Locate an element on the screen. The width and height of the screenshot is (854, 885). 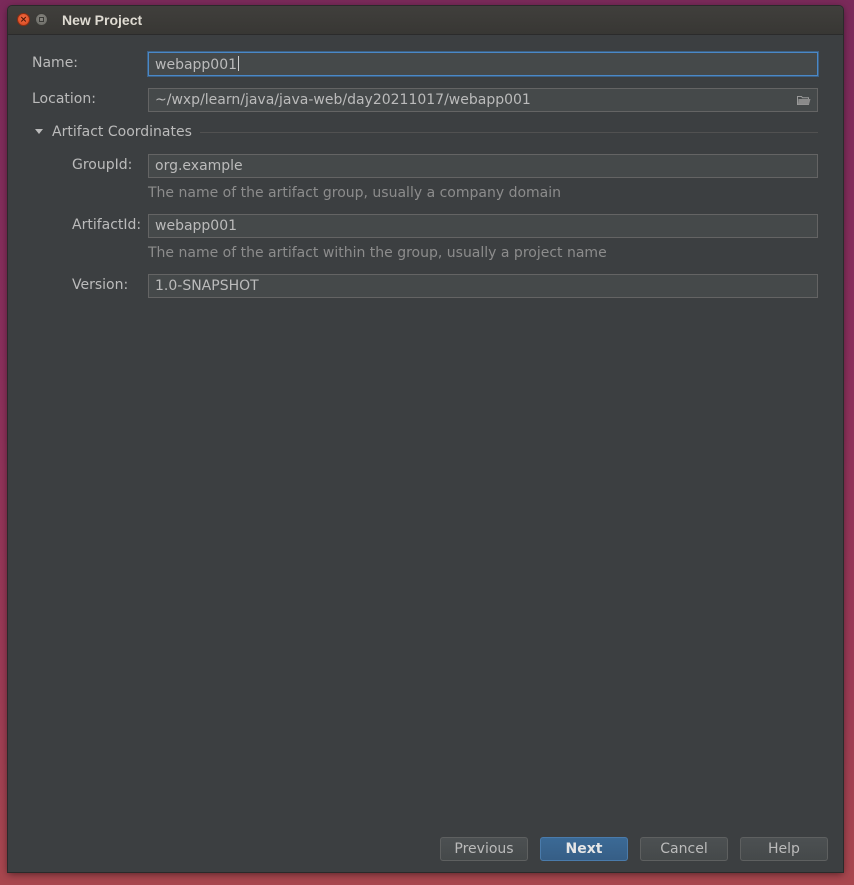
name-input-value: webapp001 is located at coordinates (196, 65).